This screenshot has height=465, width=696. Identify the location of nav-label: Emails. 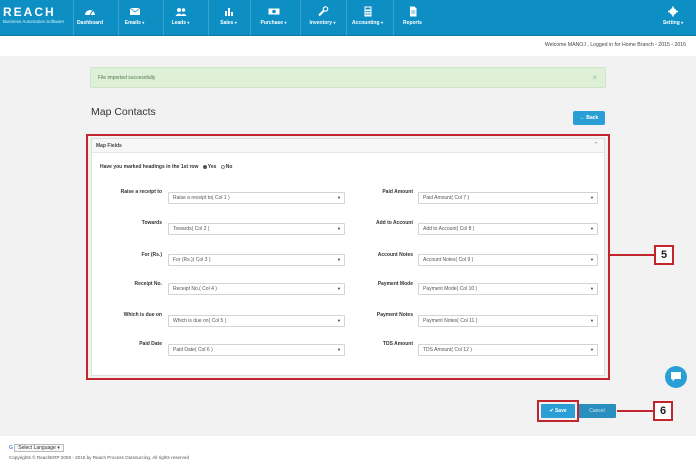
(132, 23).